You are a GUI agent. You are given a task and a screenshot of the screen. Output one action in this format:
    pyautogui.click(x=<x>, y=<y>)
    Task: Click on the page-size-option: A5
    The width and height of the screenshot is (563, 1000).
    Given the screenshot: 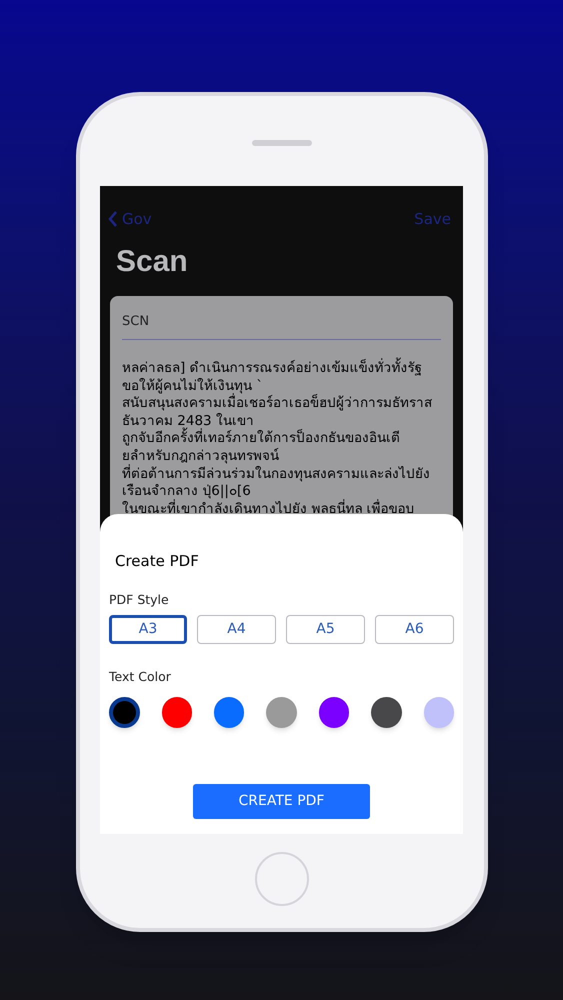 What is the action you would take?
    pyautogui.click(x=326, y=629)
    